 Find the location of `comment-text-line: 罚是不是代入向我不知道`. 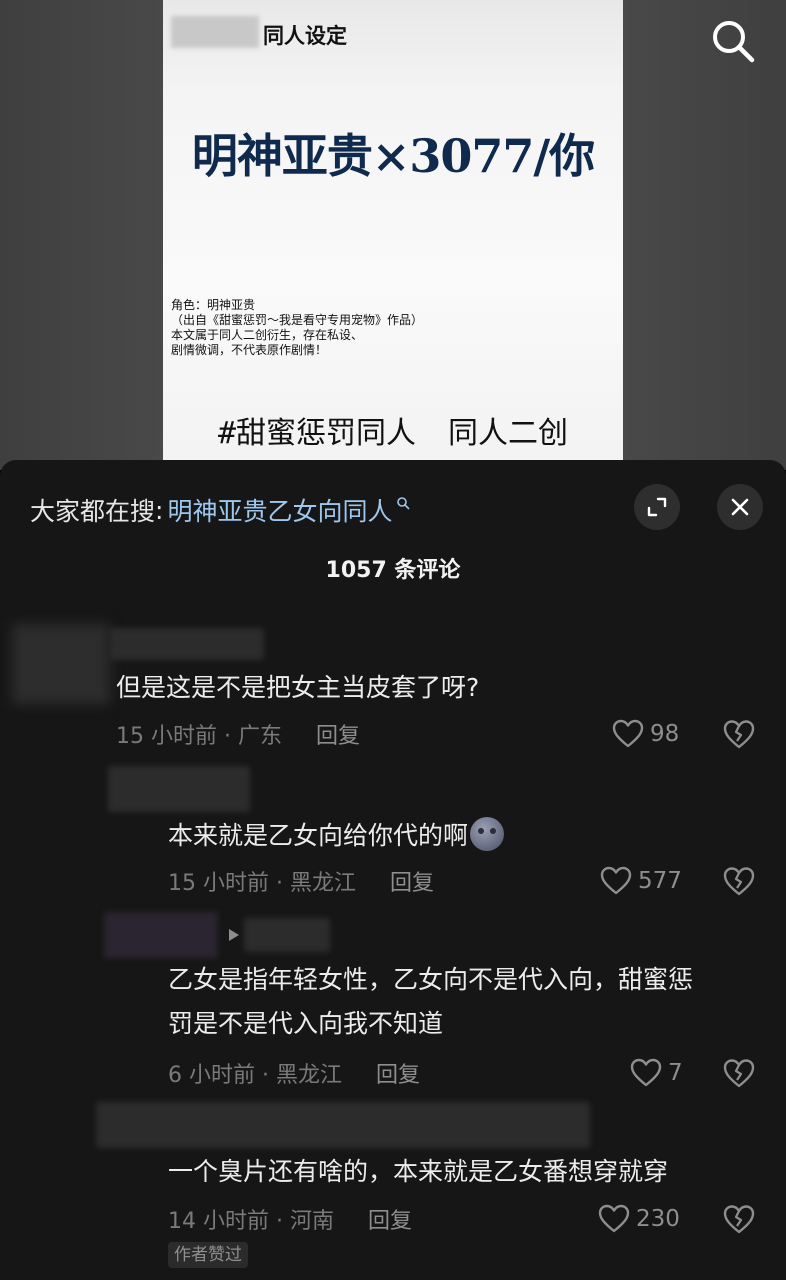

comment-text-line: 罚是不是代入向我不知道 is located at coordinates (306, 1023).